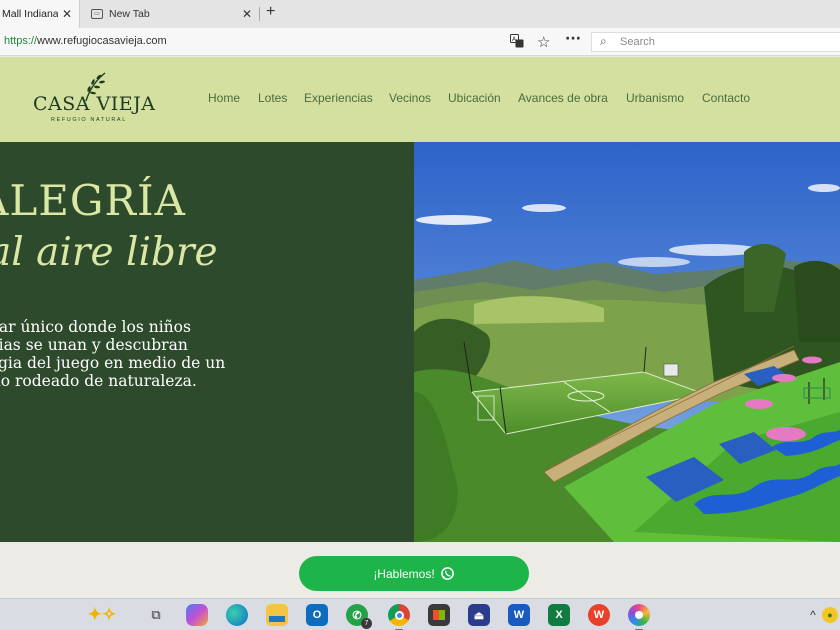 The height and width of the screenshot is (630, 840). I want to click on store-icon, so click(439, 615).